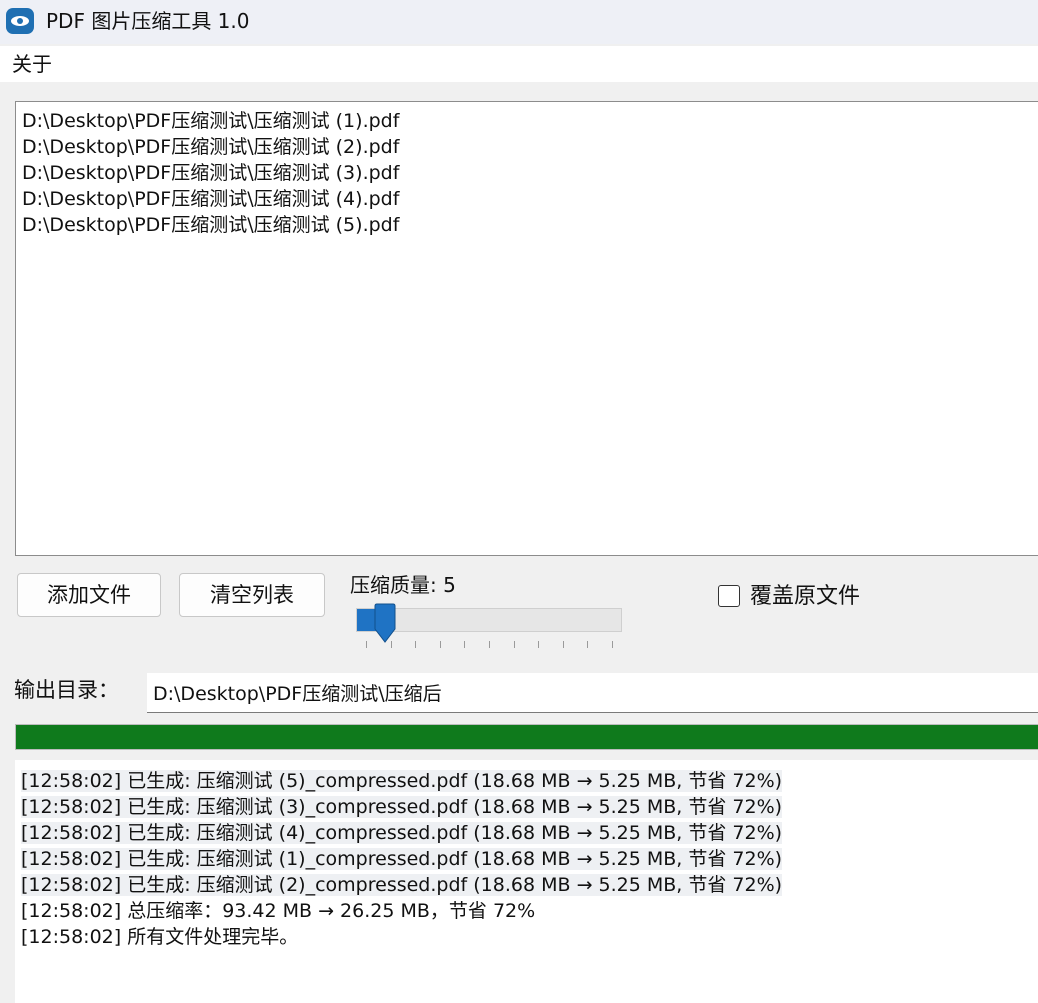 Image resolution: width=1038 pixels, height=1003 pixels. I want to click on progress-fill, so click(527, 737).